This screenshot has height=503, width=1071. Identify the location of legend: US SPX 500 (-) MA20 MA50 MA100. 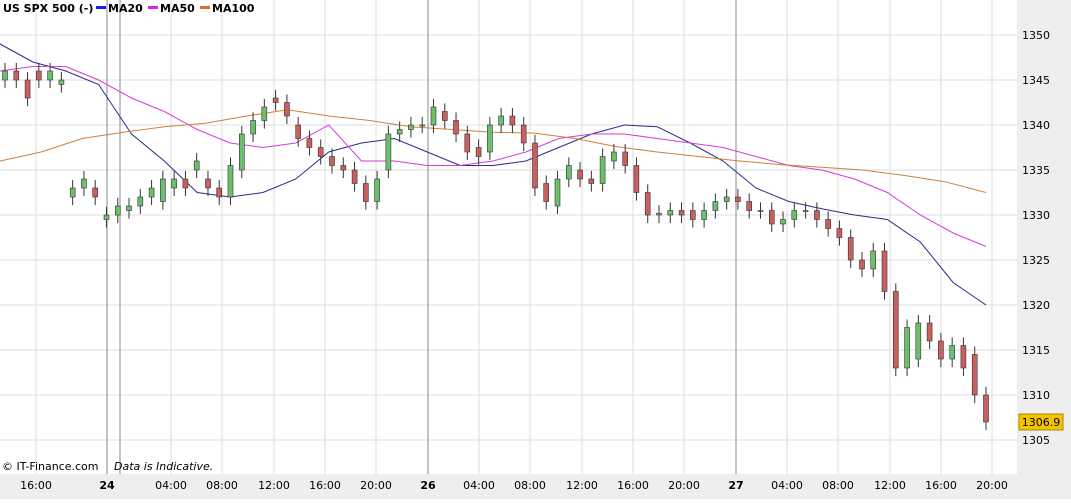
(129, 8).